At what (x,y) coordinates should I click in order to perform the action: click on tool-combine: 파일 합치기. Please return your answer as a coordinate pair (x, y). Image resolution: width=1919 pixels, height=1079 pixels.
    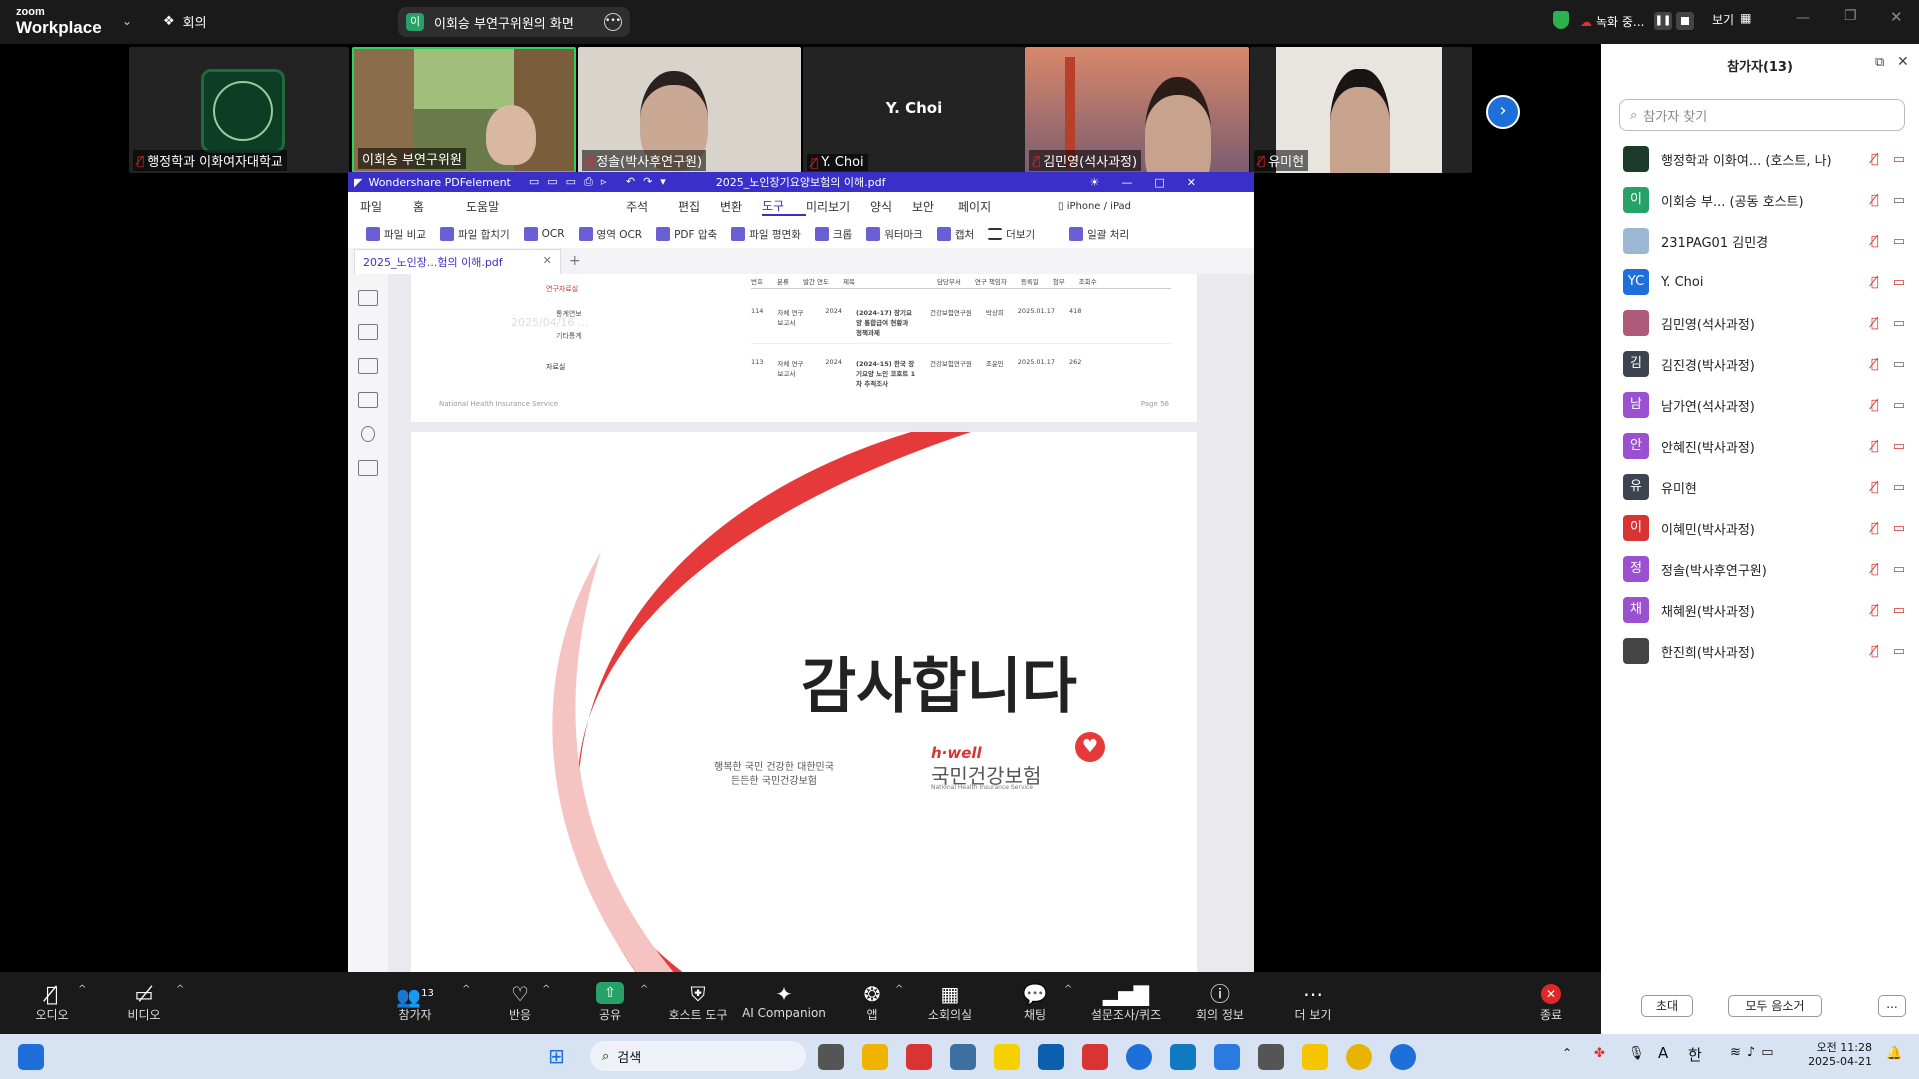
    Looking at the image, I should click on (474, 234).